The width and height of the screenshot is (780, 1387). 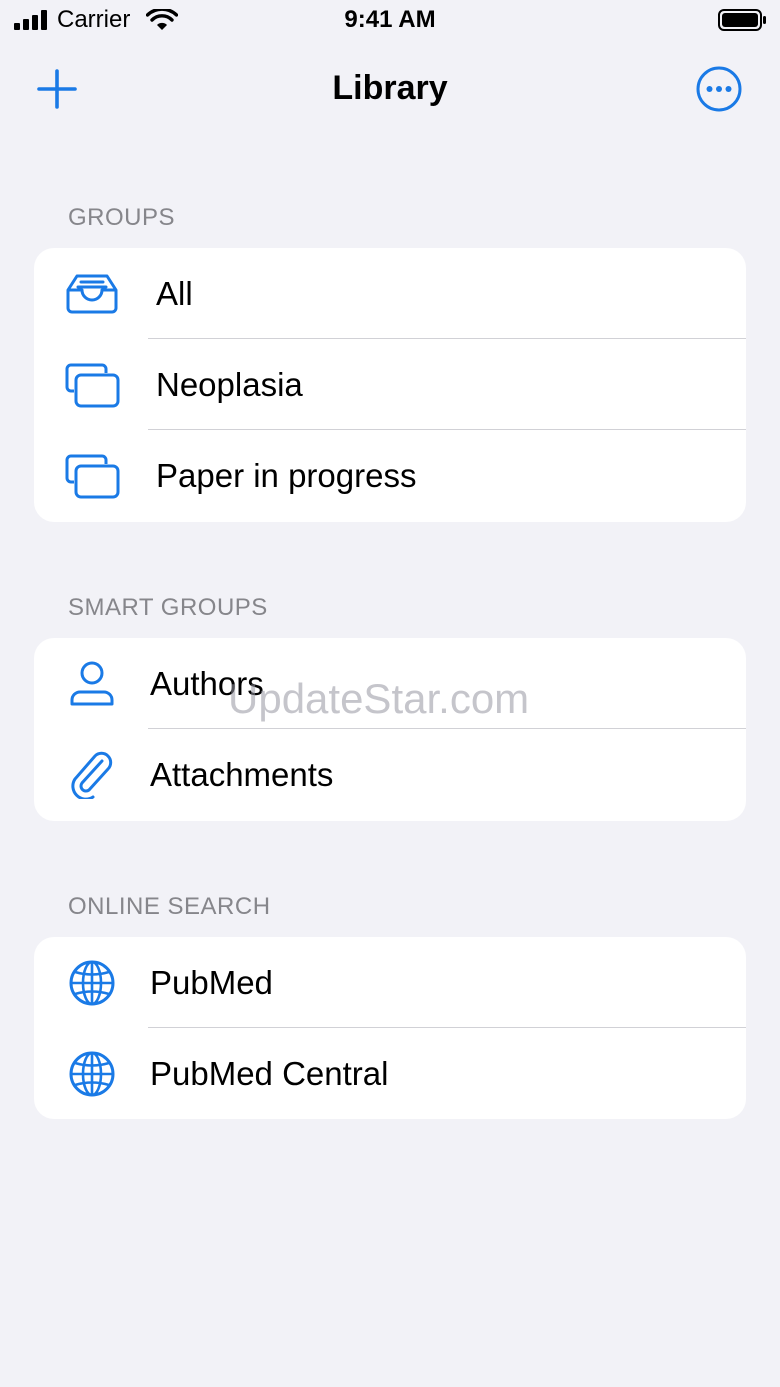 What do you see at coordinates (92, 294) in the screenshot?
I see `tray-icon` at bounding box center [92, 294].